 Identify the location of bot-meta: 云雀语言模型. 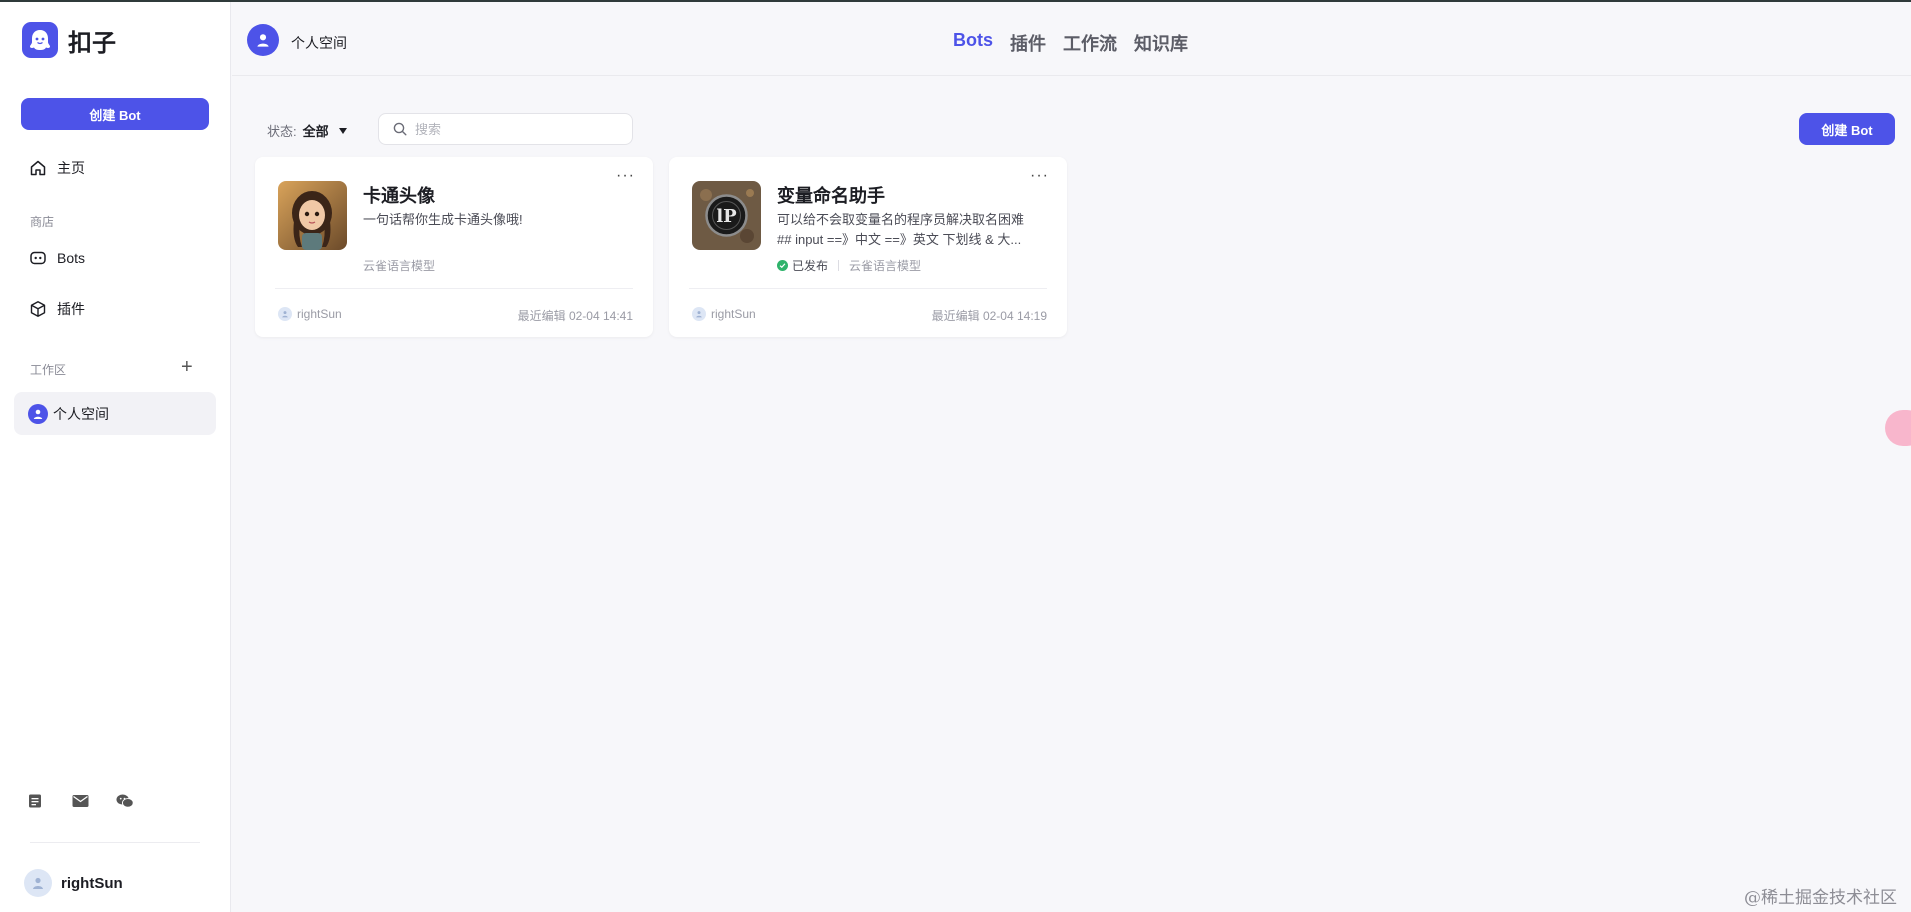
(399, 265).